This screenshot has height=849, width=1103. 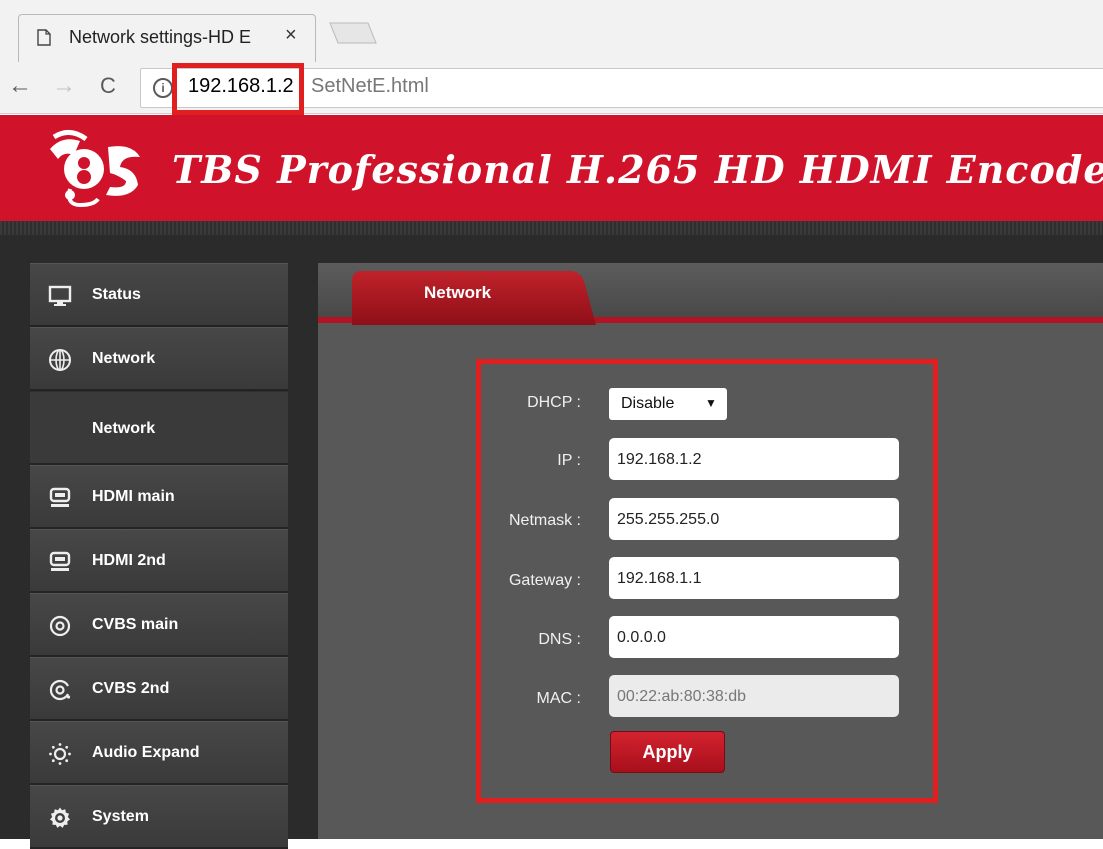 What do you see at coordinates (160, 37) in the screenshot?
I see `tab-title: Network settings-HD E` at bounding box center [160, 37].